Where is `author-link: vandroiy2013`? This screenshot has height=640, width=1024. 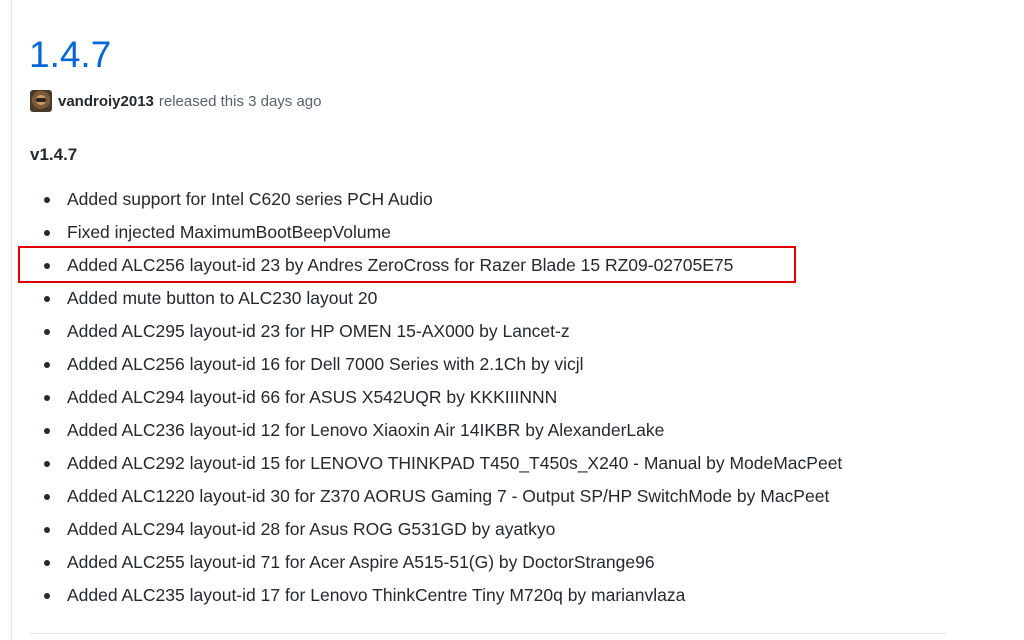 author-link: vandroiy2013 is located at coordinates (106, 101).